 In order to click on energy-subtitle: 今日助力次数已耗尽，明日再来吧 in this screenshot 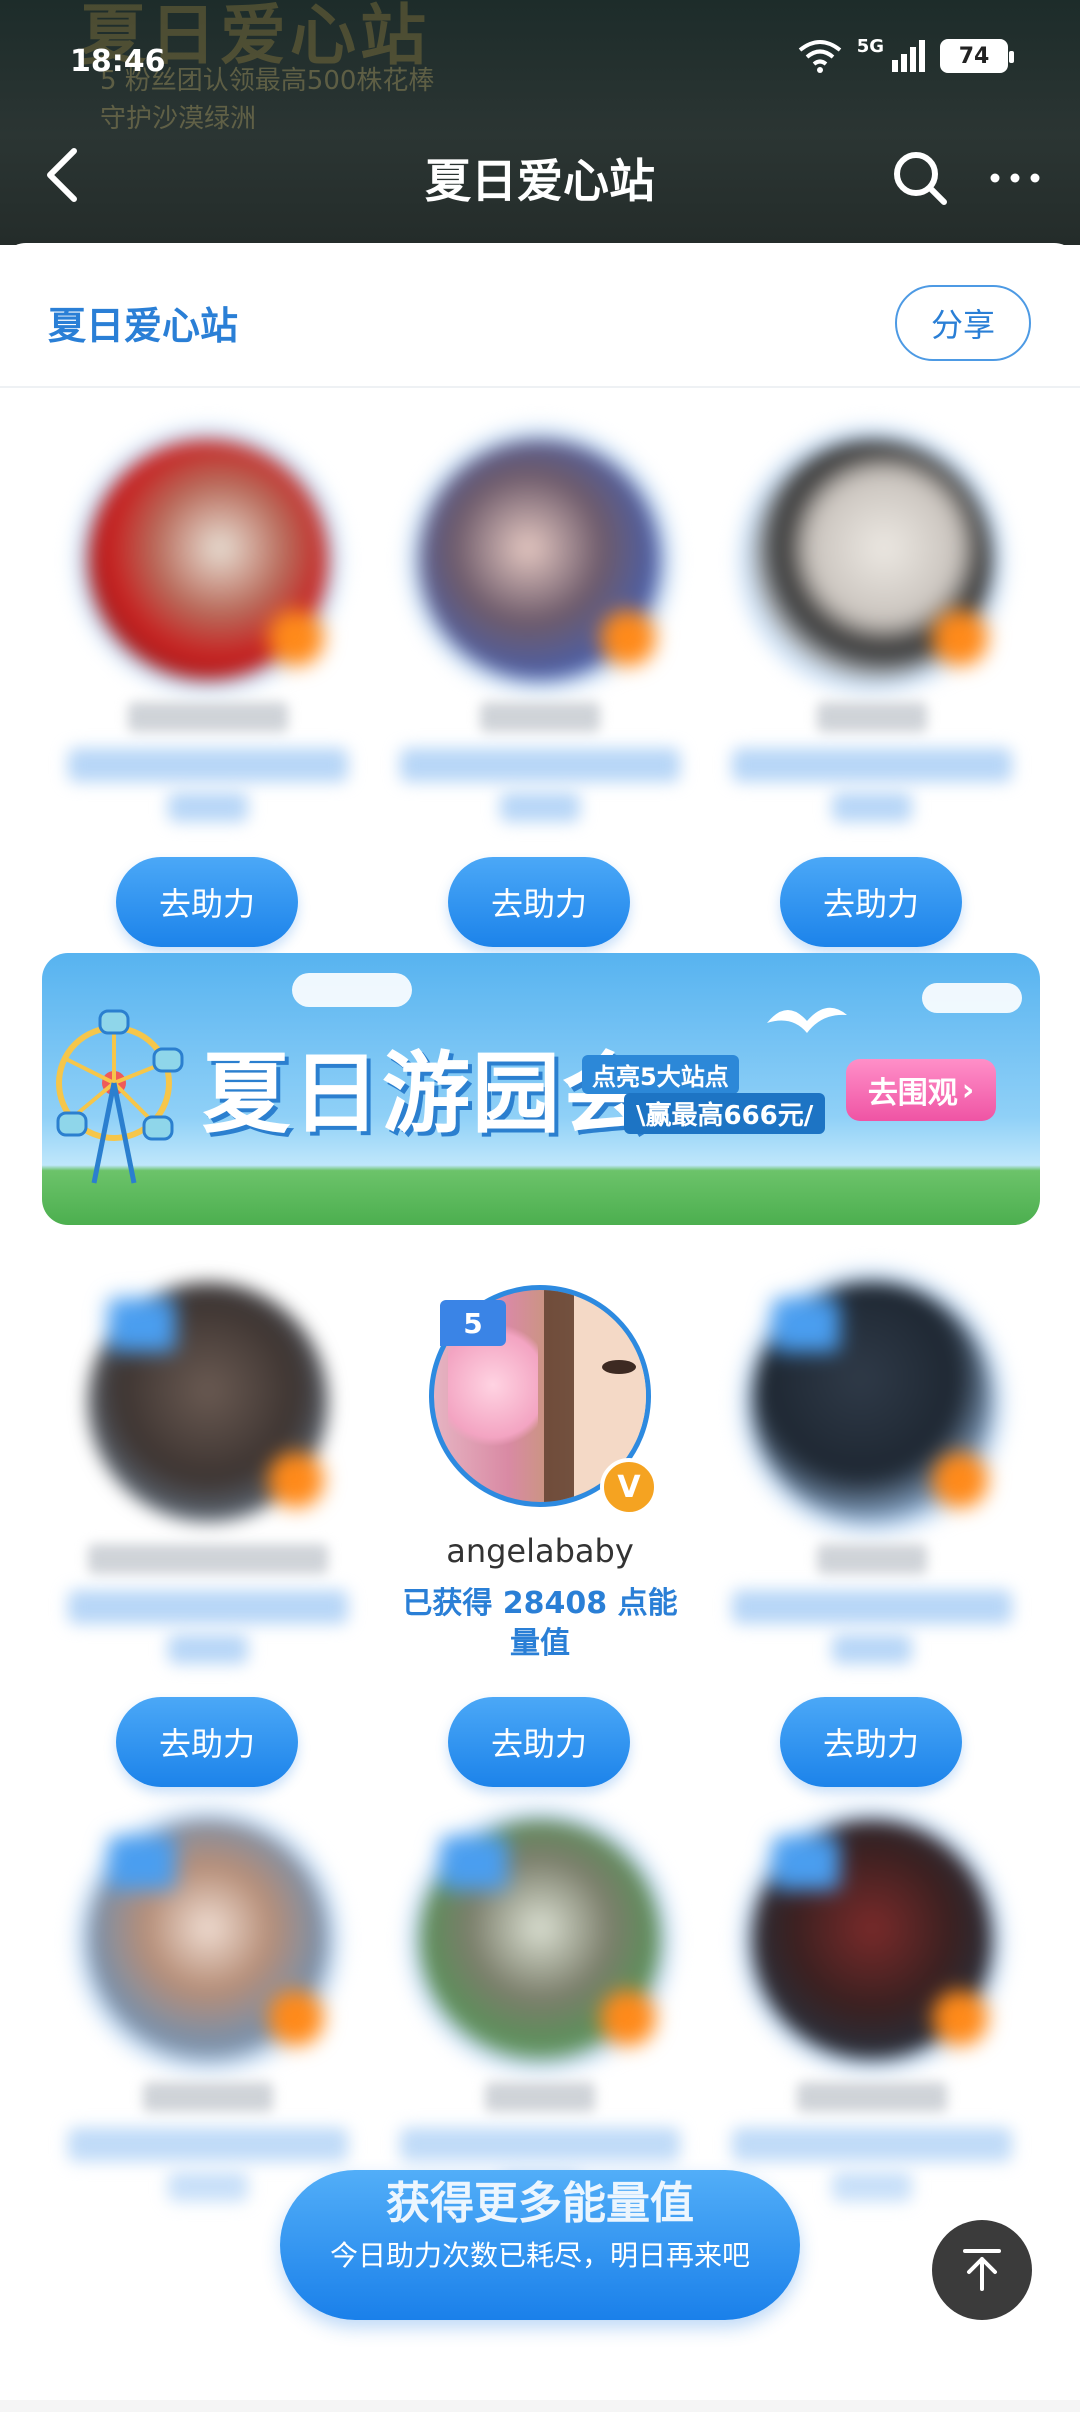, I will do `click(539, 2255)`.